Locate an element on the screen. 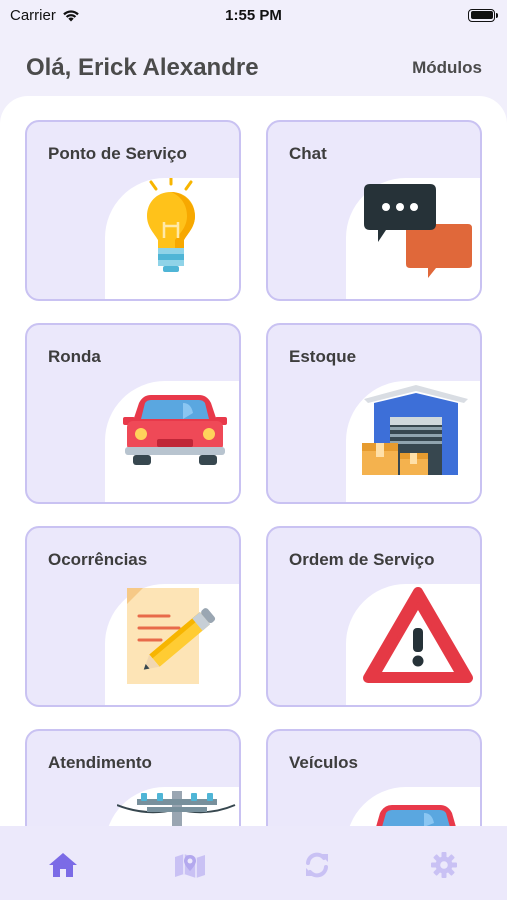  module-card-veiculos: Veículos is located at coordinates (374, 777).